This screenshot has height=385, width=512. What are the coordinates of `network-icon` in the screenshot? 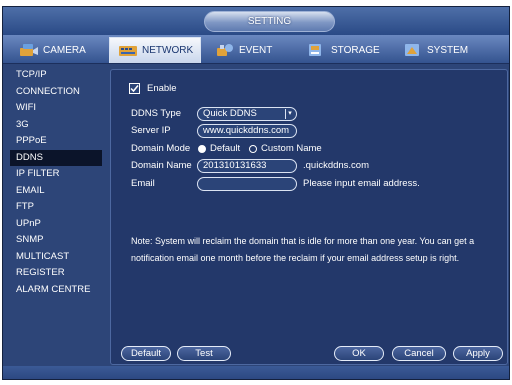 It's located at (128, 51).